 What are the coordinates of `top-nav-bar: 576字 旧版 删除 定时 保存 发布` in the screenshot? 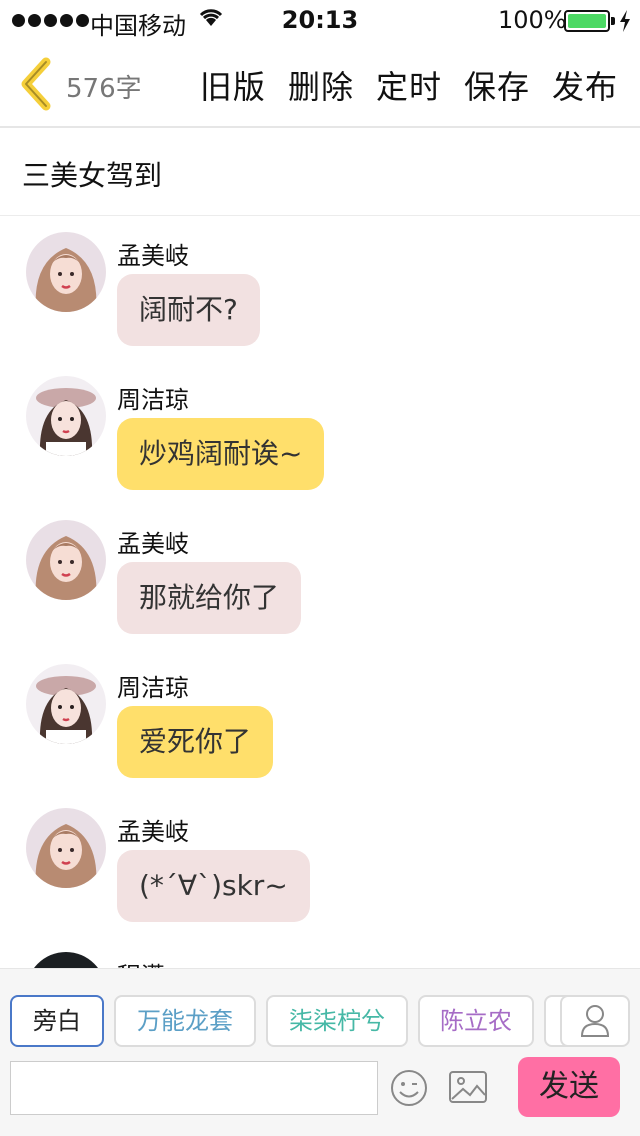 It's located at (320, 84).